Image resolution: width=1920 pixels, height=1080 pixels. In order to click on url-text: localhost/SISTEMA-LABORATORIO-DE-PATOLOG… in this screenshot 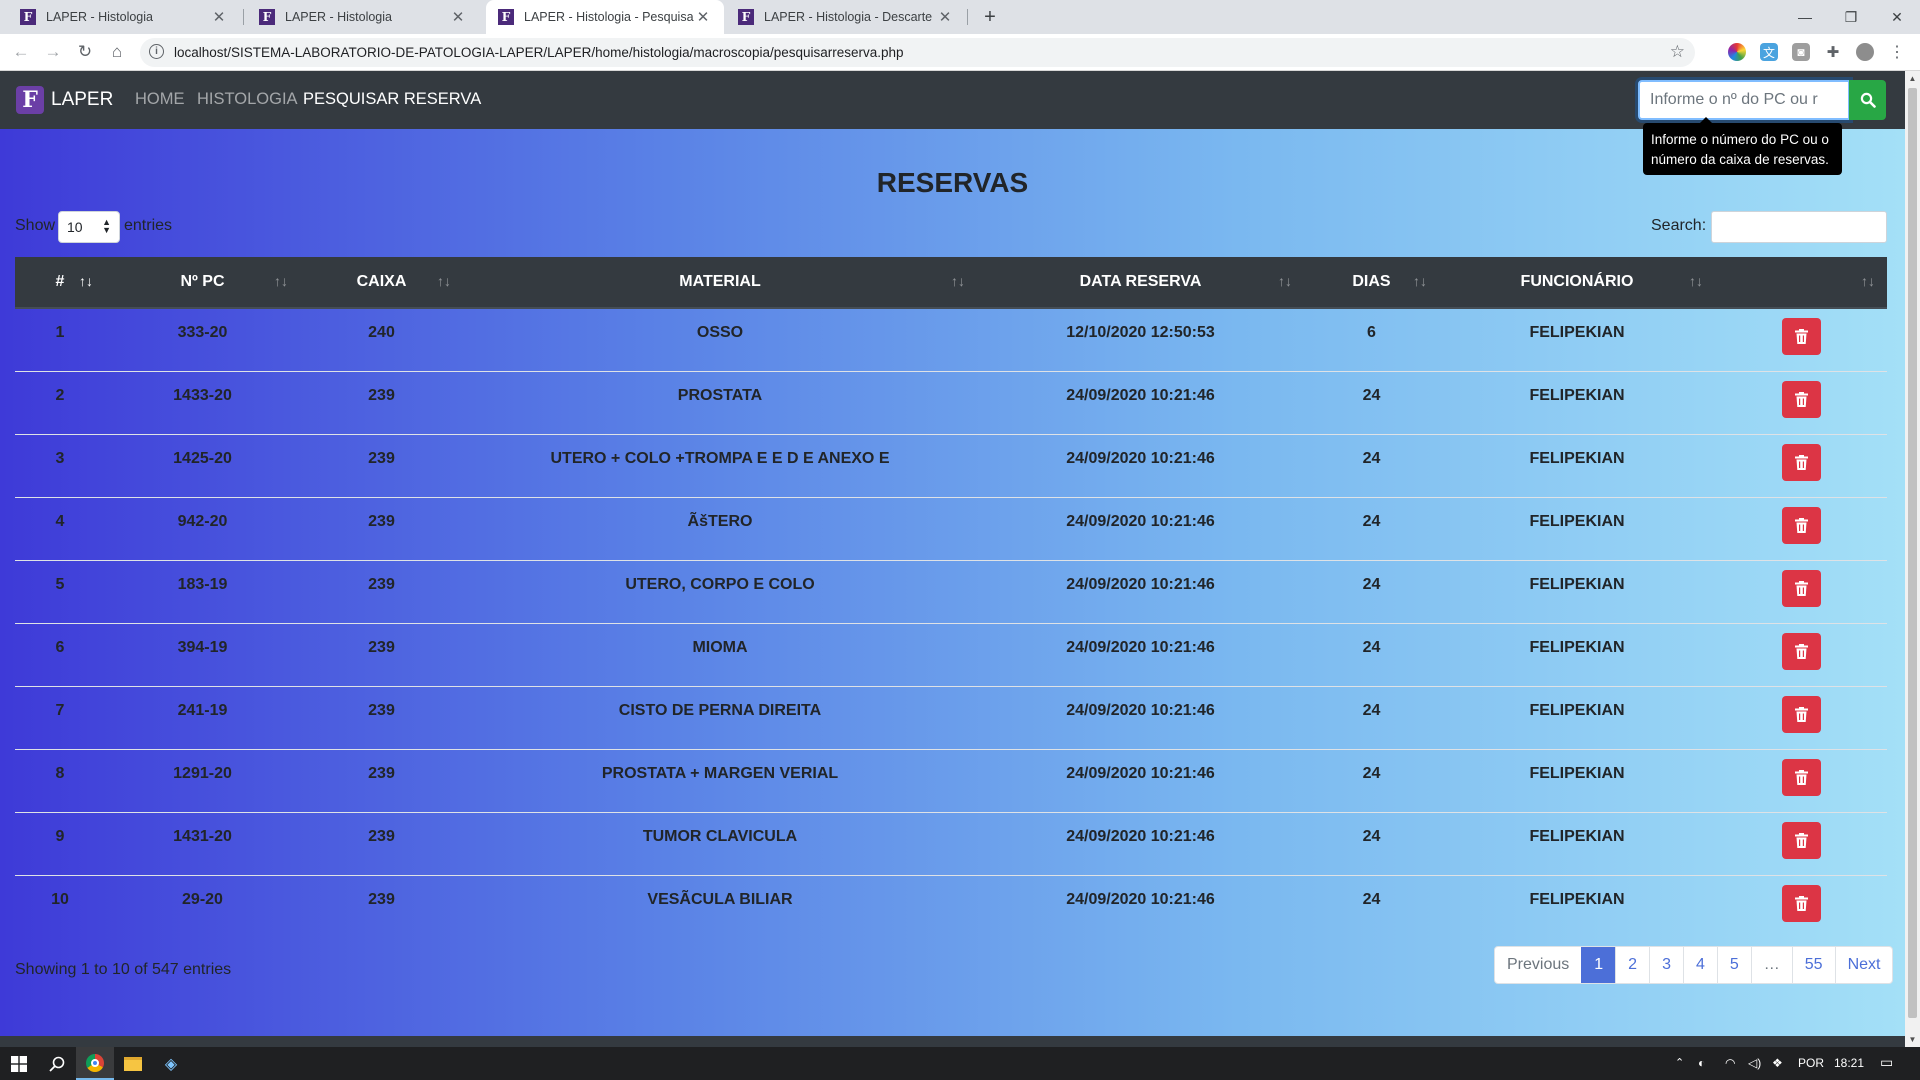, I will do `click(539, 52)`.